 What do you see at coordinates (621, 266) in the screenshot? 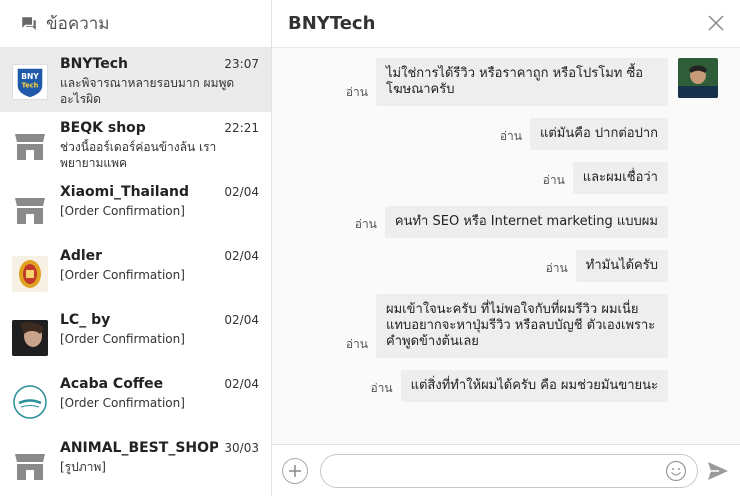
I see `message-bubble: ทำมันได้ครับ` at bounding box center [621, 266].